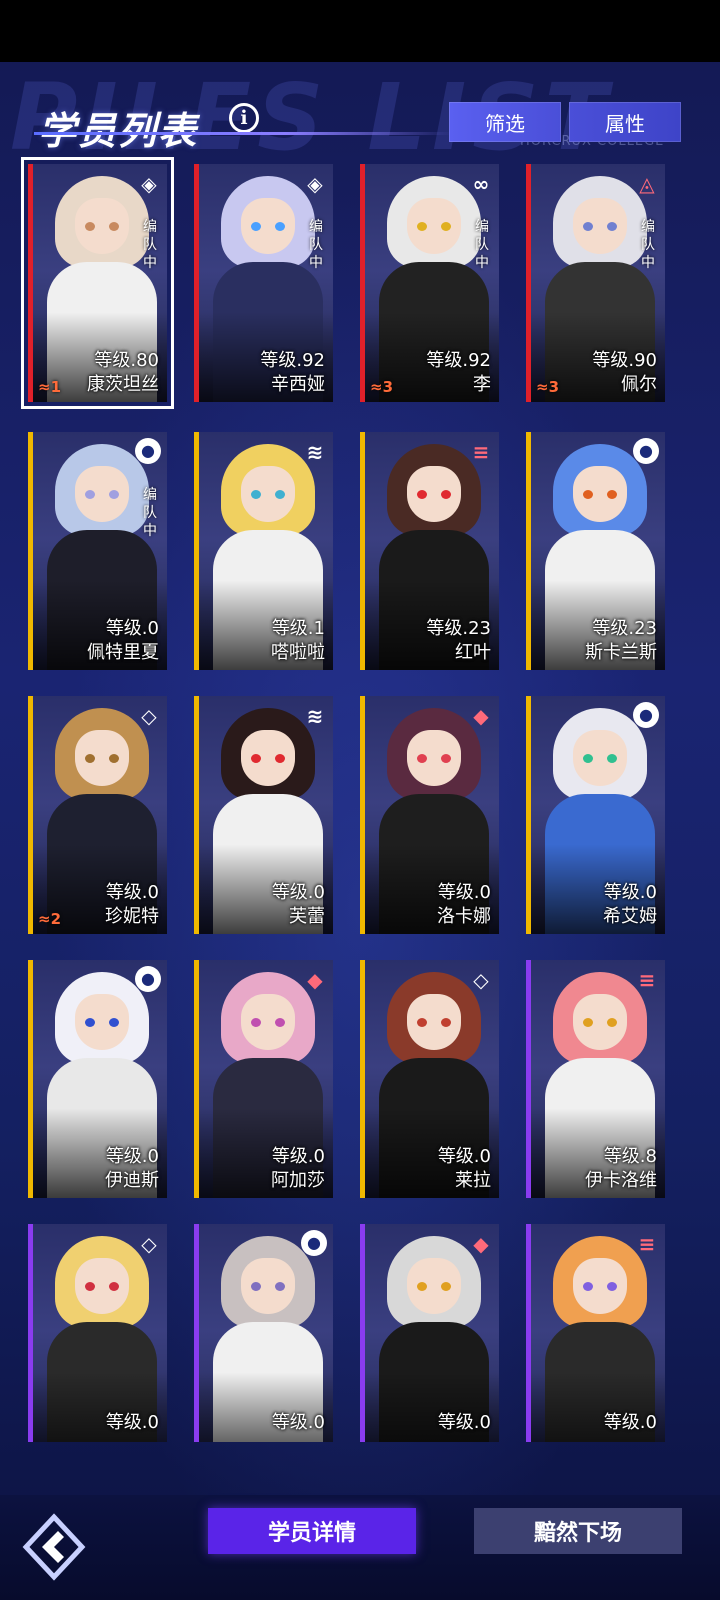  Describe the element at coordinates (595, 1333) in the screenshot. I see `student-card: ≡ 等级.0` at that location.